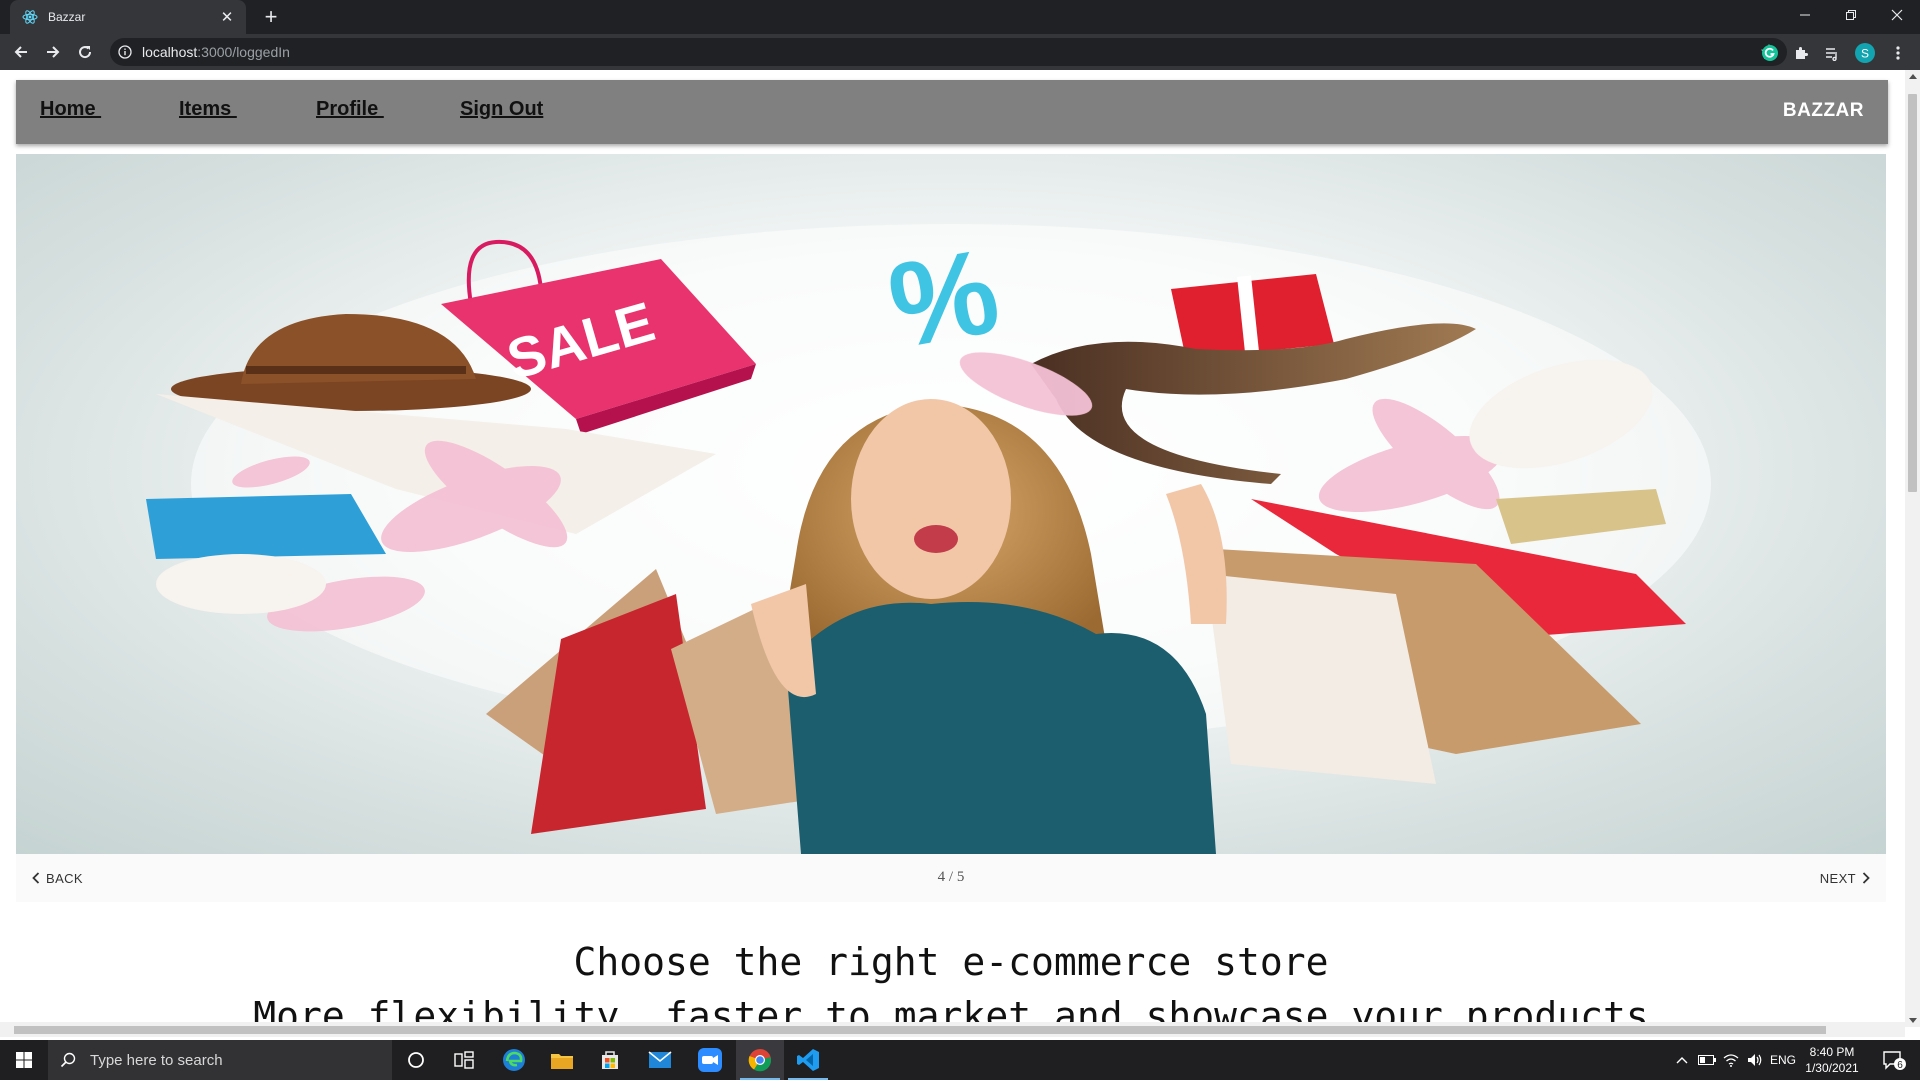 Image resolution: width=1920 pixels, height=1080 pixels. I want to click on notification-center-icon: 6, so click(1894, 1060).